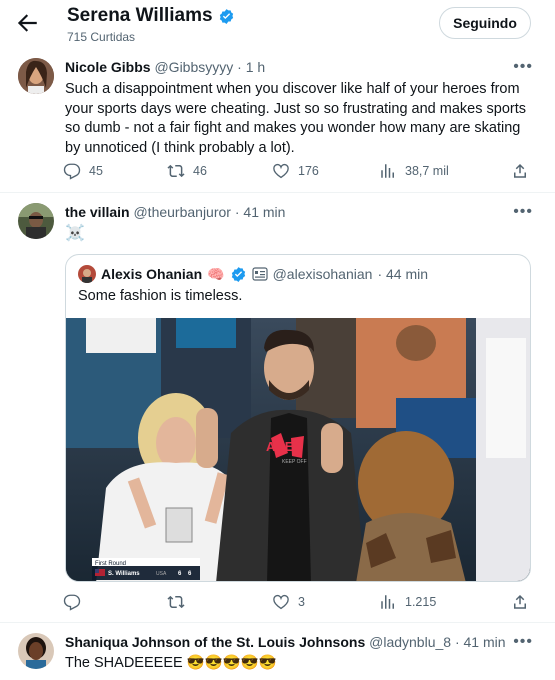 The width and height of the screenshot is (555, 680). Describe the element at coordinates (259, 274) in the screenshot. I see `affiliate-badge-icon` at that location.